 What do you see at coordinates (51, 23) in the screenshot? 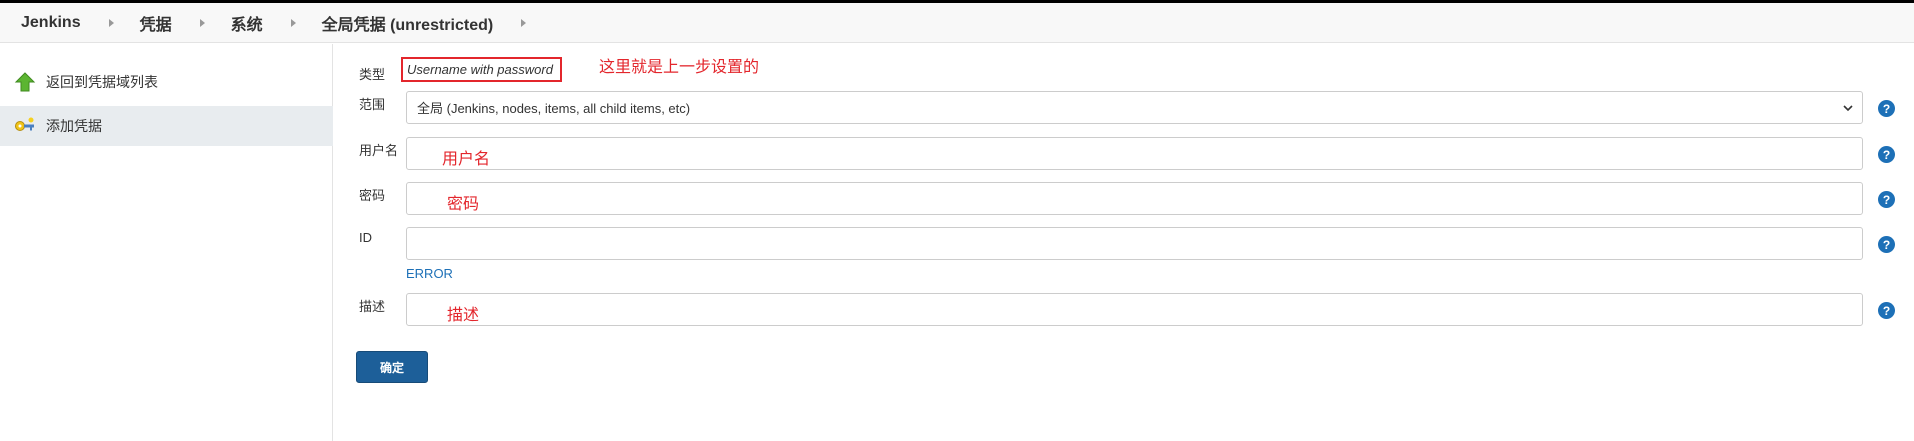
I see `breadcrumb-jenkins: Jenkins` at bounding box center [51, 23].